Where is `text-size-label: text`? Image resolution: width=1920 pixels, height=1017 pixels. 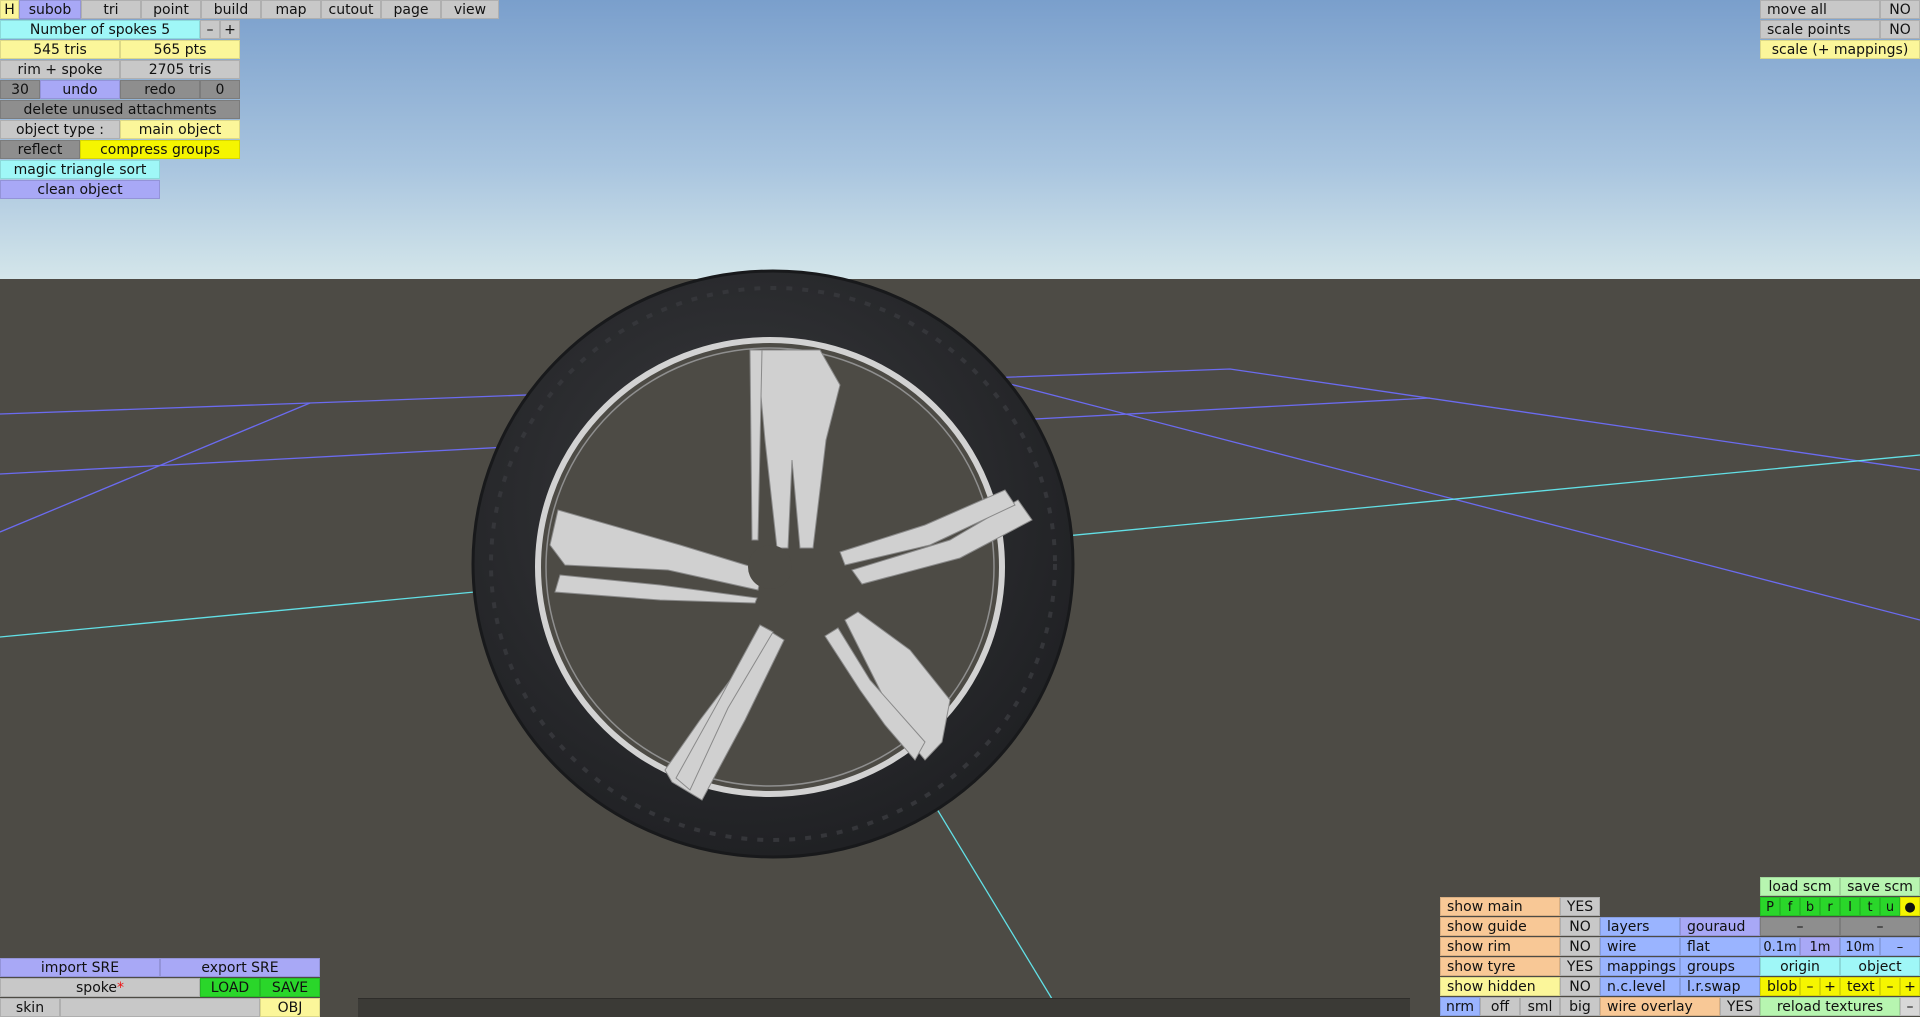 text-size-label: text is located at coordinates (1860, 986).